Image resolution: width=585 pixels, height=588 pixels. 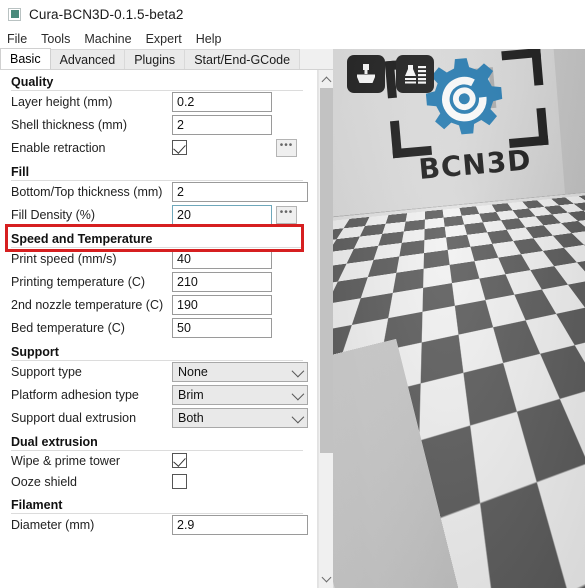 What do you see at coordinates (68, 328) in the screenshot?
I see `setting-label: Bed temperature (C)` at bounding box center [68, 328].